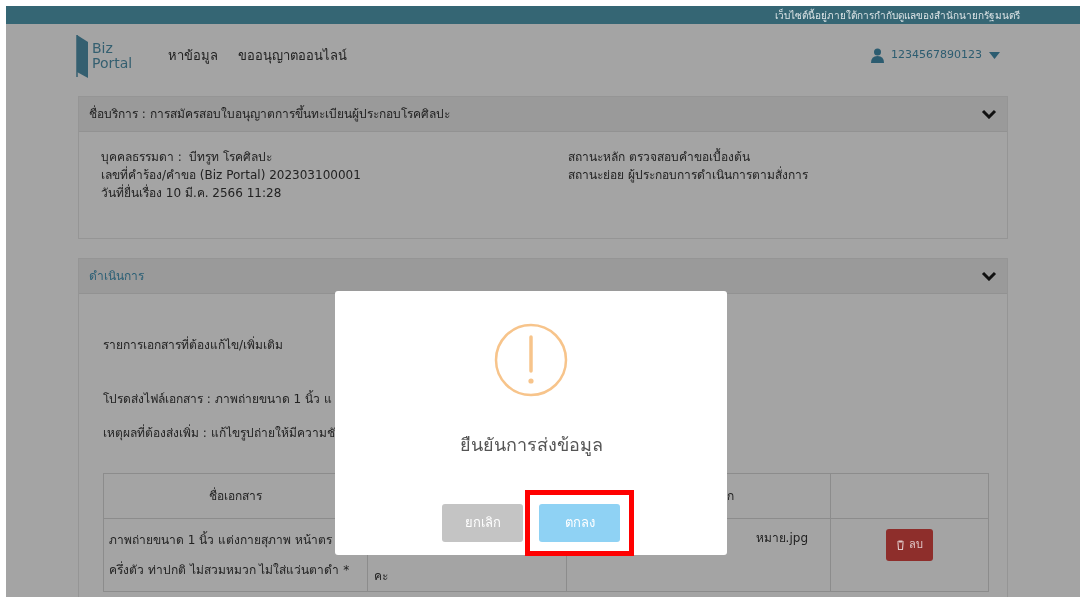  I want to click on card-title: ชื่อบริการ : การสมัครสอบใบอนุญาตการขึ้นทะเบียนผู้ประกอบโรคศิลปะ, so click(269, 114).